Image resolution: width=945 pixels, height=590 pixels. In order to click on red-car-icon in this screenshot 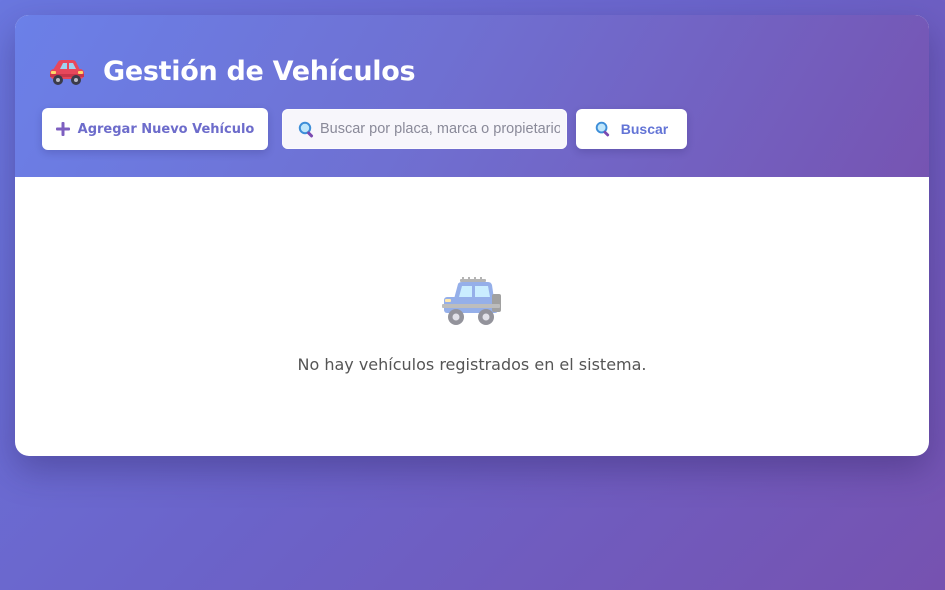, I will do `click(67, 72)`.